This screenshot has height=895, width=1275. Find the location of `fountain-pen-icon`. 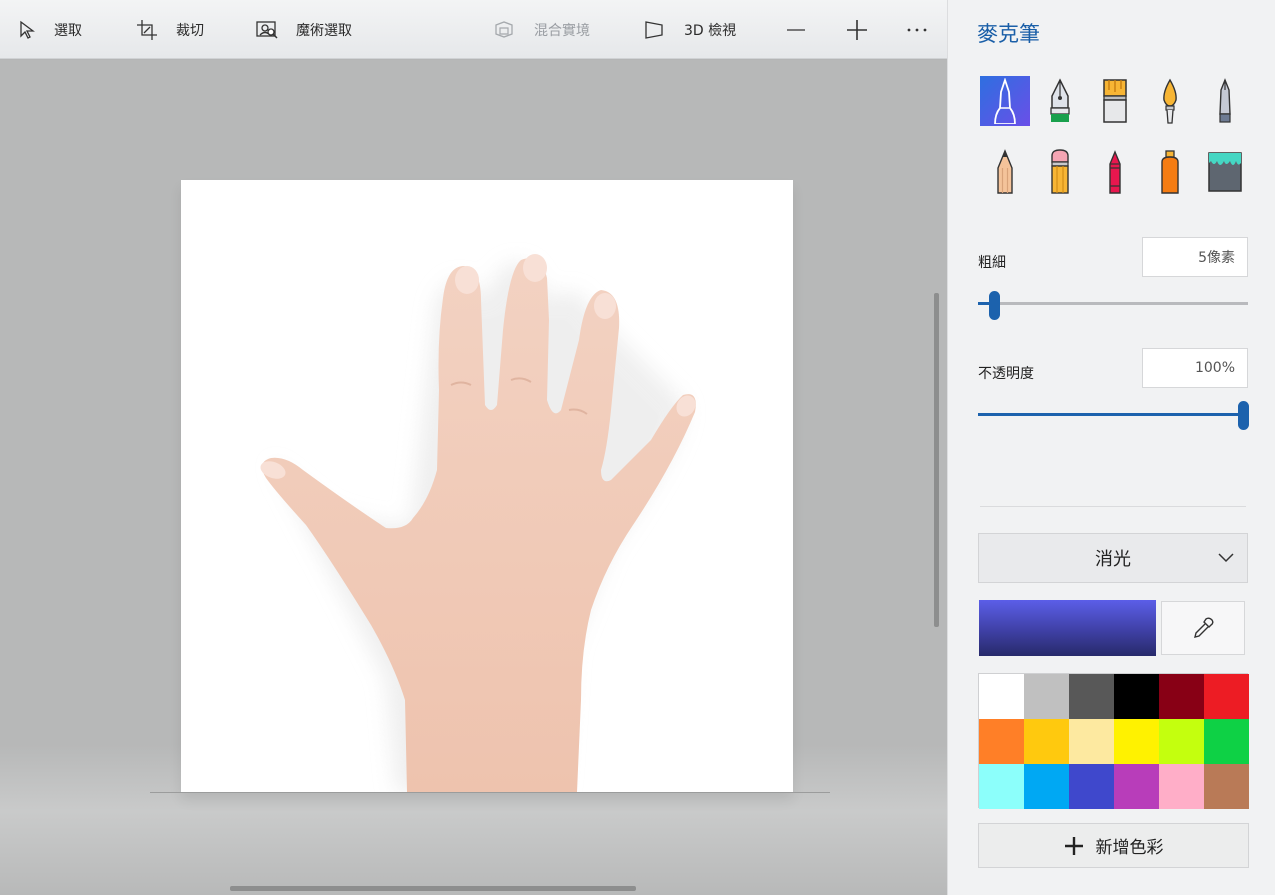

fountain-pen-icon is located at coordinates (1060, 100).